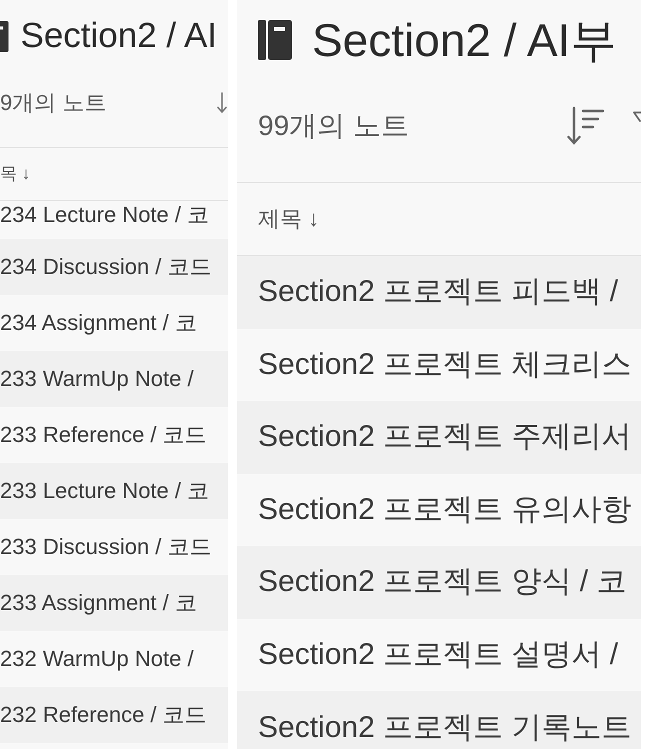  I want to click on note-row: 233 Lecture Note / 코, so click(114, 491).